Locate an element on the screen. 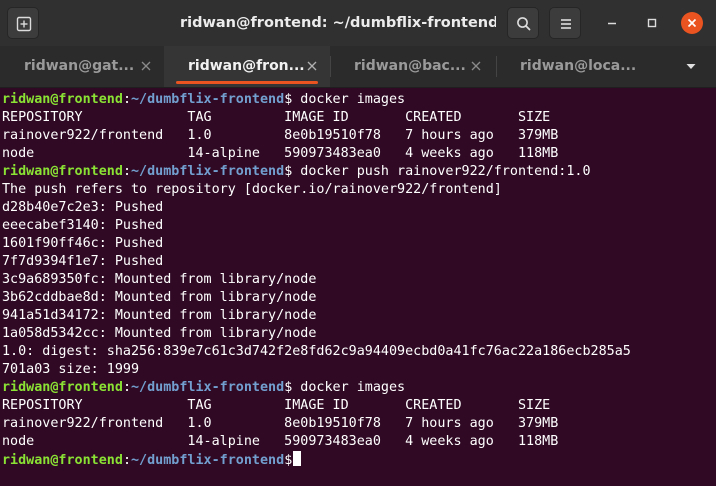 This screenshot has height=486, width=716. header-bar: ridwan@frontend: ~/dumbflix-frontend is located at coordinates (358, 23).